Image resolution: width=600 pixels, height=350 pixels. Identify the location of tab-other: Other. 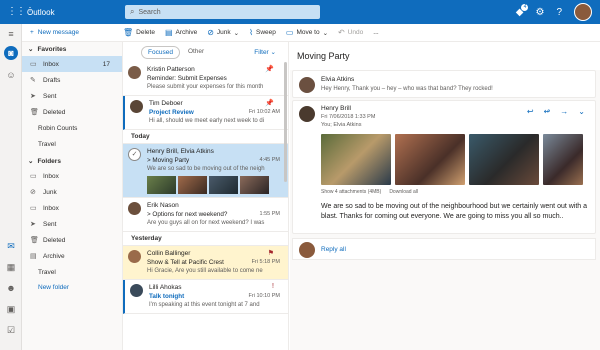
(196, 52).